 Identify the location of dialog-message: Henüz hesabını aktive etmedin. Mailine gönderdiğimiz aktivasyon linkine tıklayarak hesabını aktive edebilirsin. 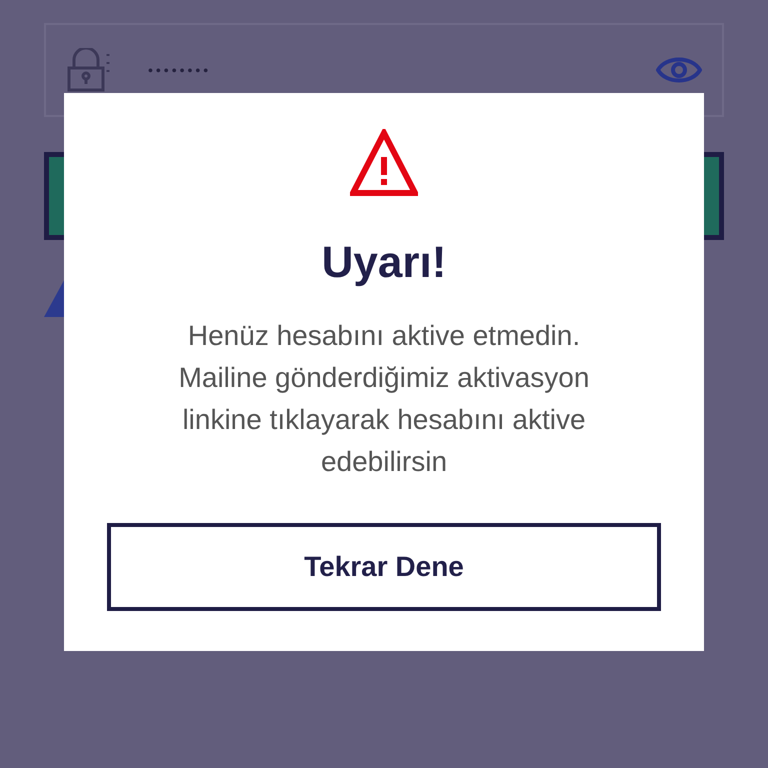
(384, 399).